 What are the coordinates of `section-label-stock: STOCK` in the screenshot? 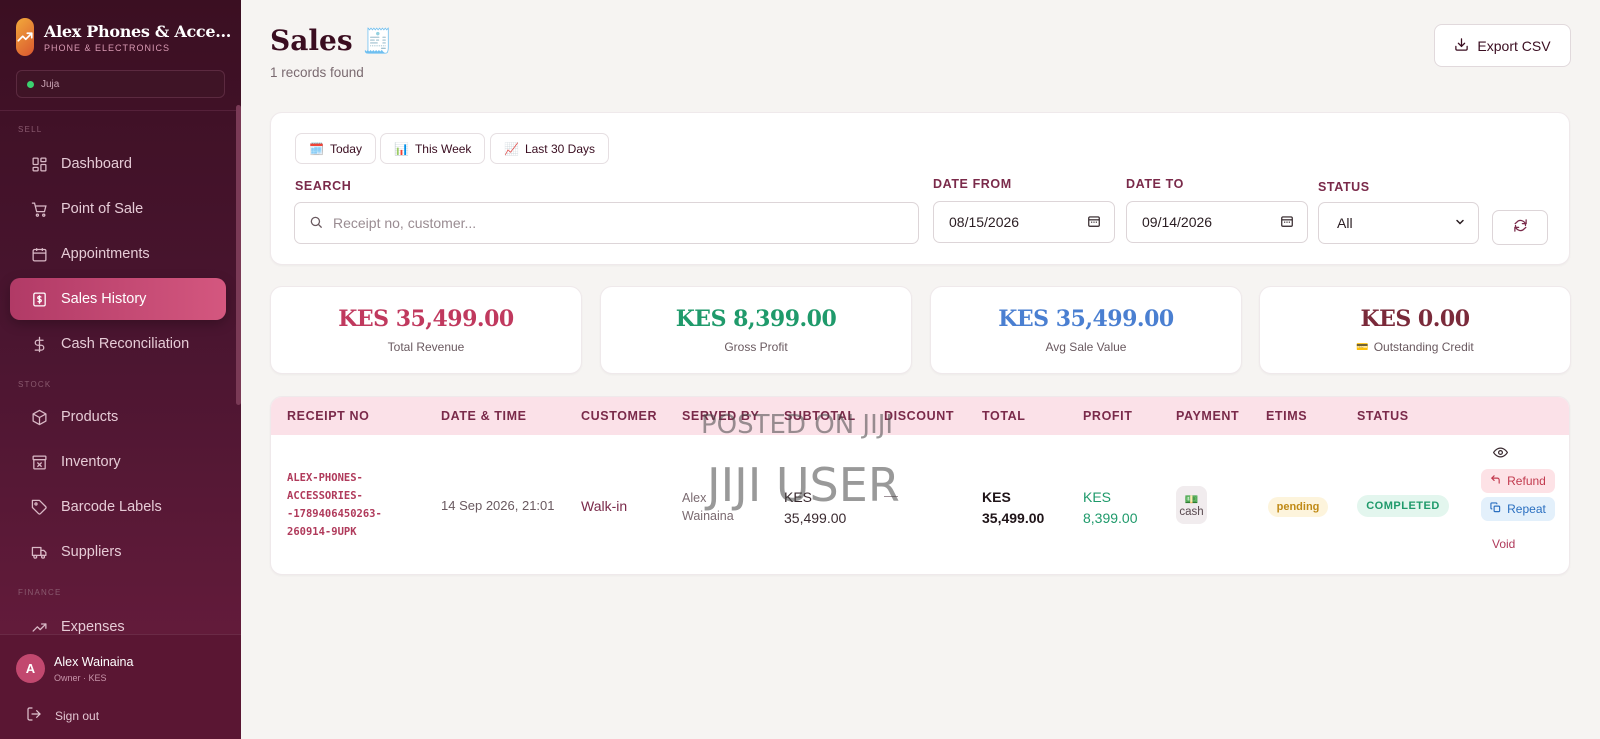 It's located at (35, 384).